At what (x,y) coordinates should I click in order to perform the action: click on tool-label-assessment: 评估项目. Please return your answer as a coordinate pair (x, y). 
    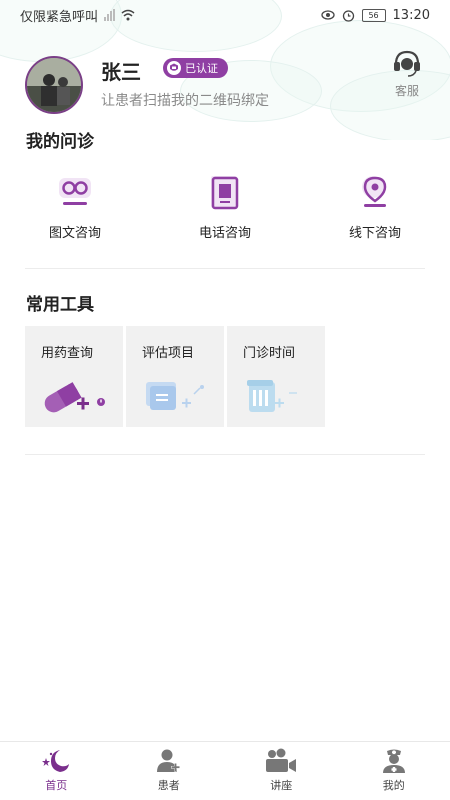
    Looking at the image, I should click on (168, 353).